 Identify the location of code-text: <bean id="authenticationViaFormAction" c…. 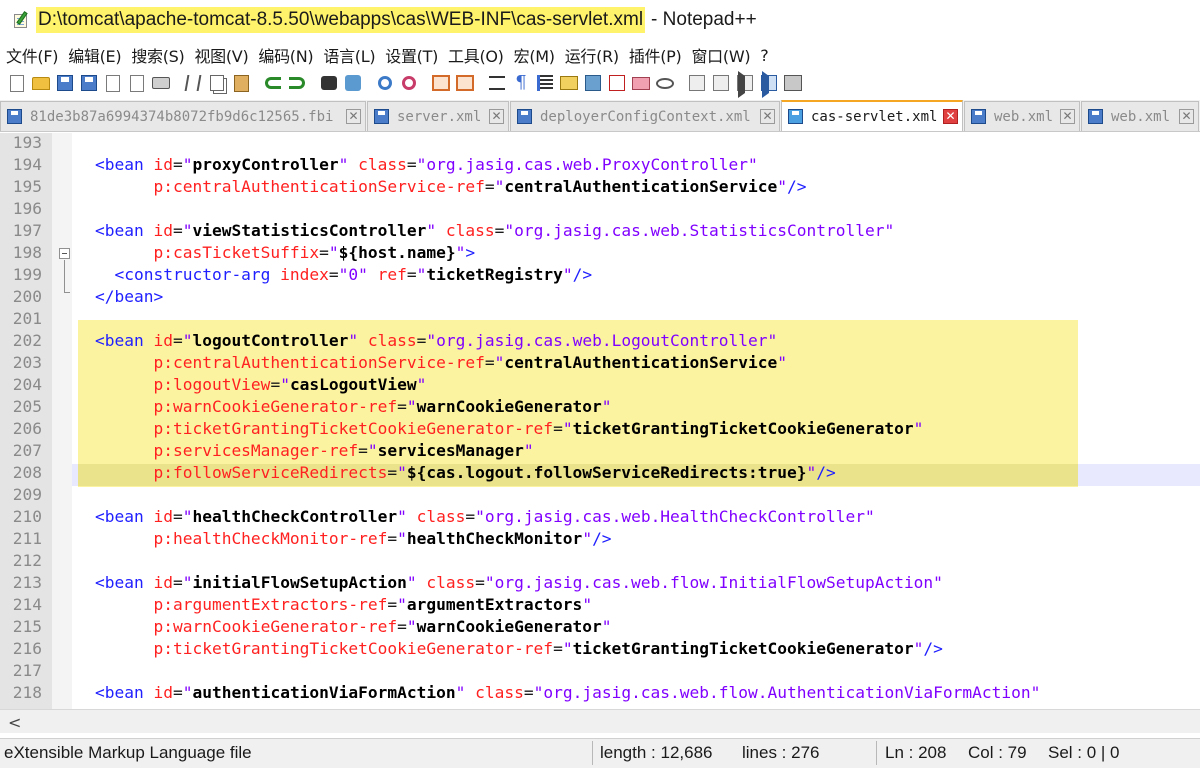
(567, 693).